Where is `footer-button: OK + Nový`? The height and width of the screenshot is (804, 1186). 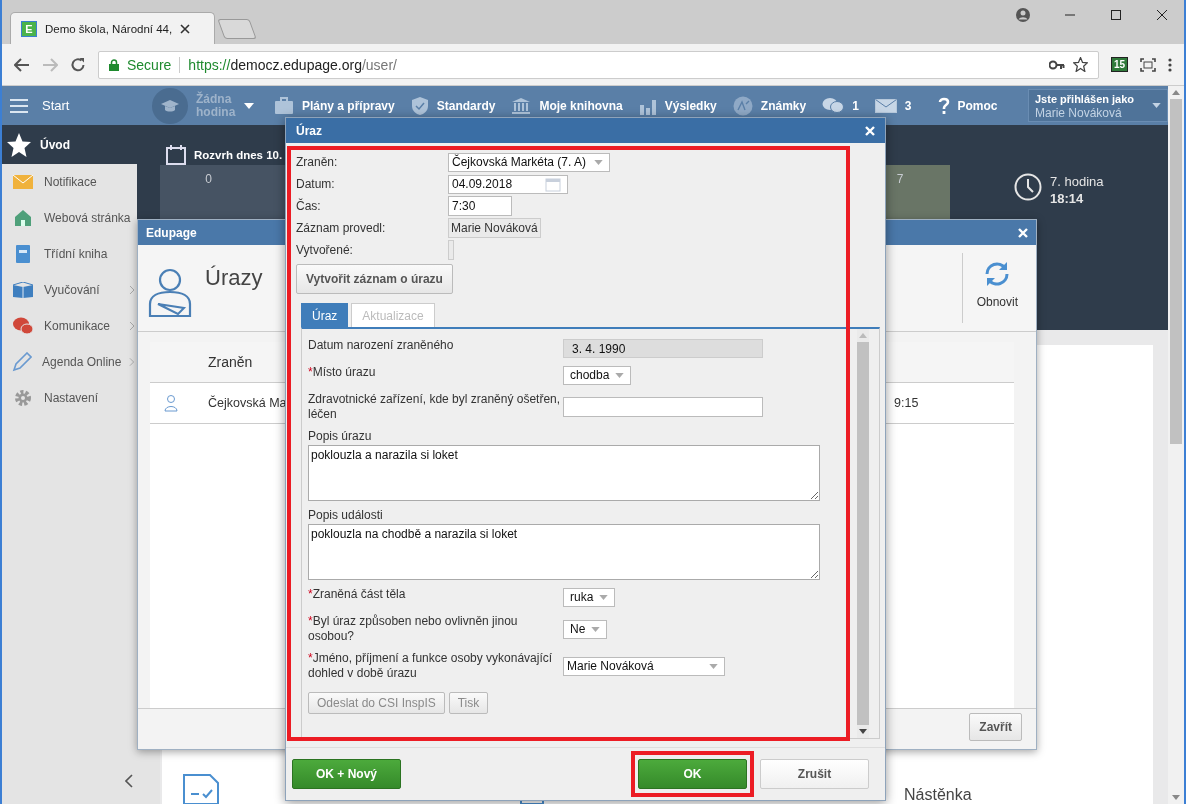 footer-button: OK + Nový is located at coordinates (346, 774).